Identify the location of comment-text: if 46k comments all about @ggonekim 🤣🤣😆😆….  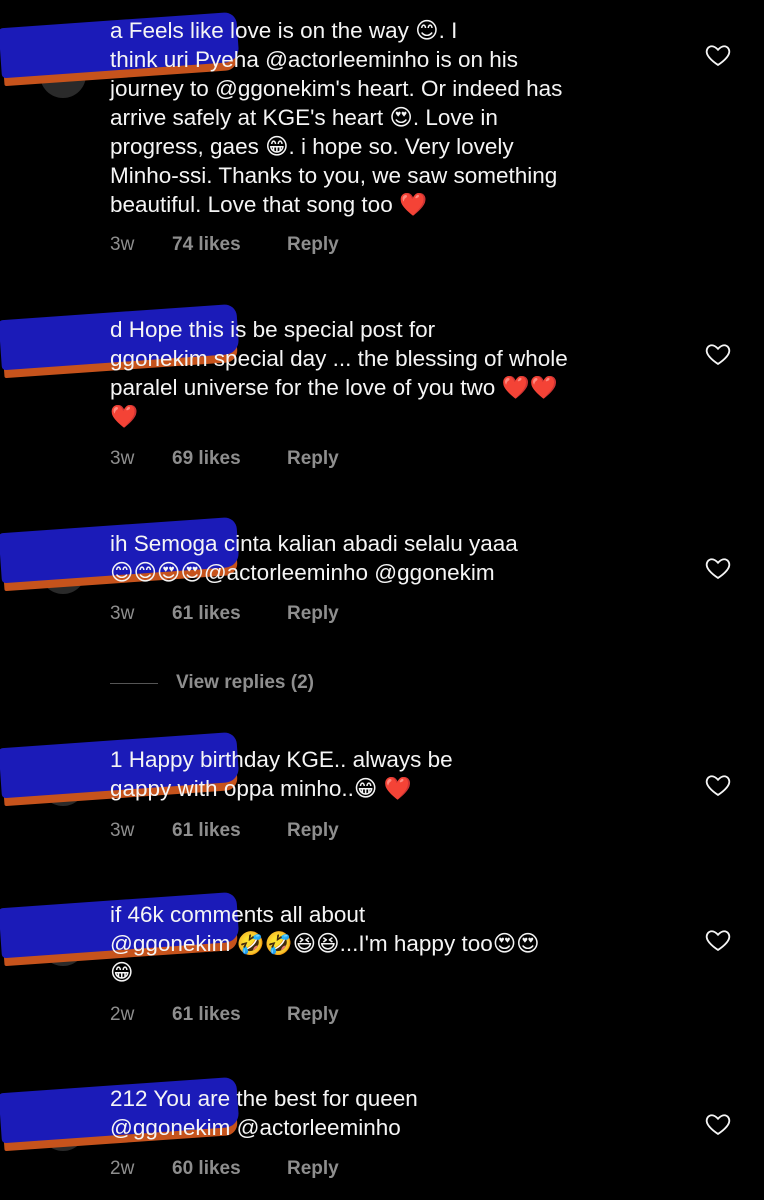
(325, 943).